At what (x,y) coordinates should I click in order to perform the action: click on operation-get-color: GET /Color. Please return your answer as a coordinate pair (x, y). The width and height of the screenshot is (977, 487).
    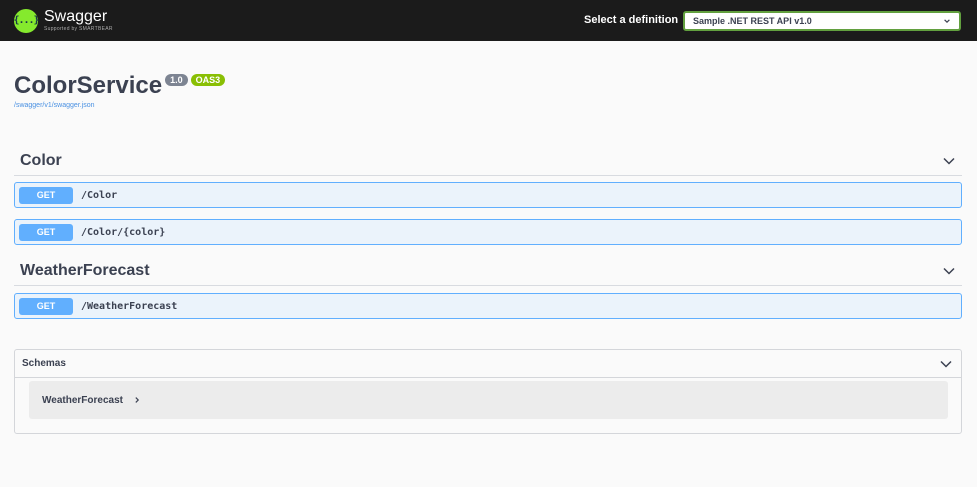
    Looking at the image, I should click on (488, 195).